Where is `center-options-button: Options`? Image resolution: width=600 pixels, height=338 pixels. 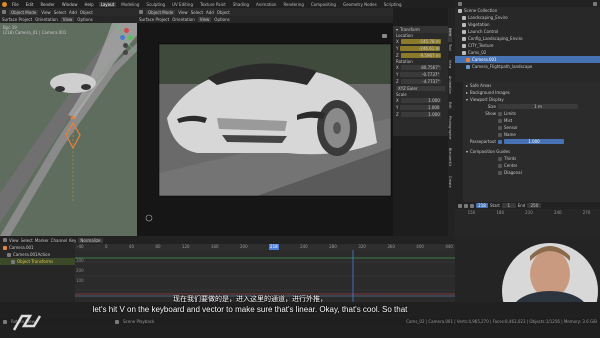 center-options-button: Options is located at coordinates (221, 19).